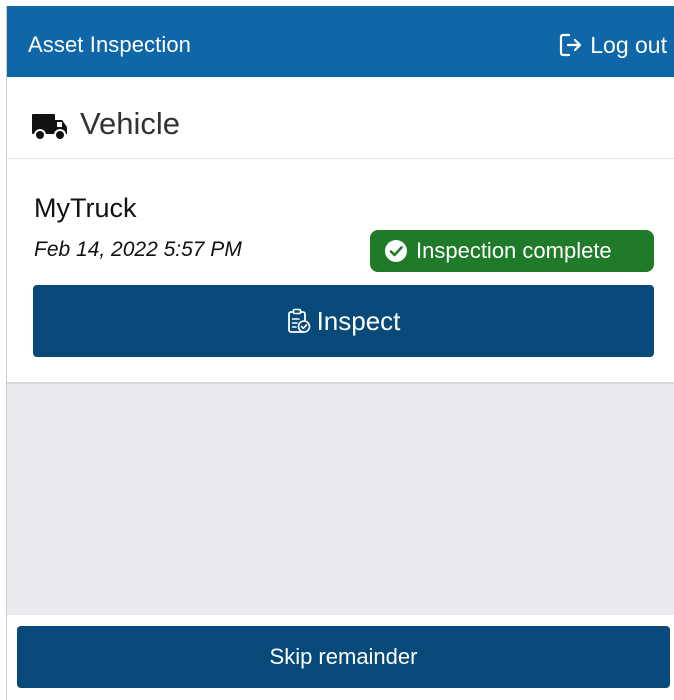 Image resolution: width=674 pixels, height=700 pixels. I want to click on truck-icon, so click(50, 130).